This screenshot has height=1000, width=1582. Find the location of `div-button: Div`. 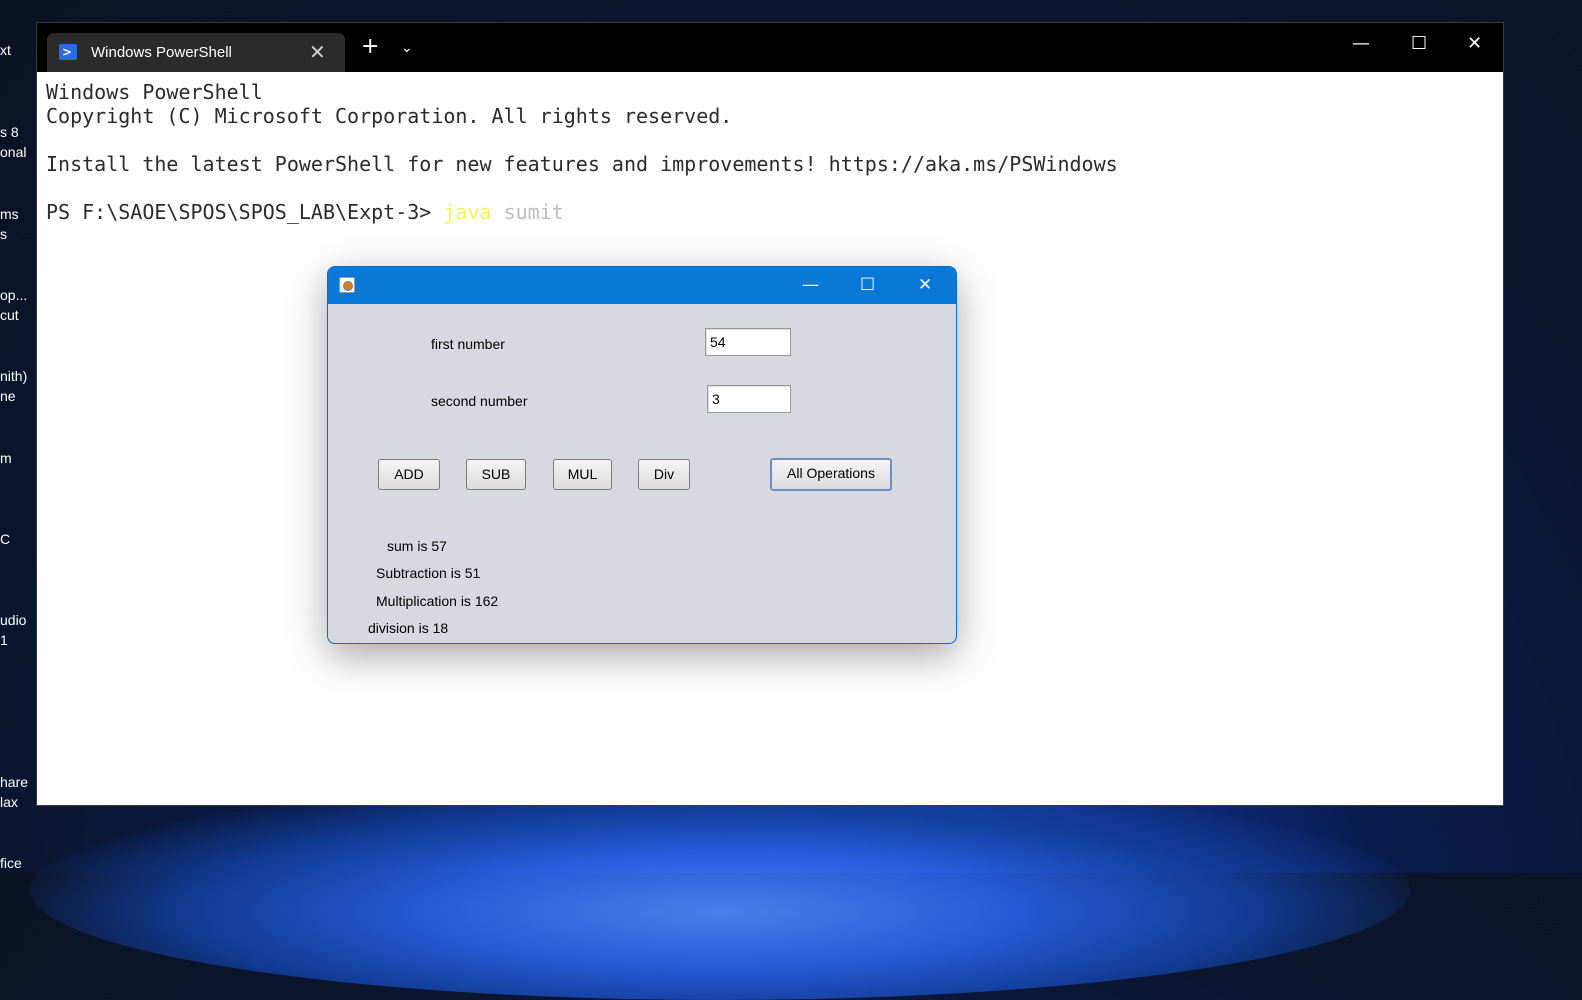

div-button: Div is located at coordinates (664, 474).